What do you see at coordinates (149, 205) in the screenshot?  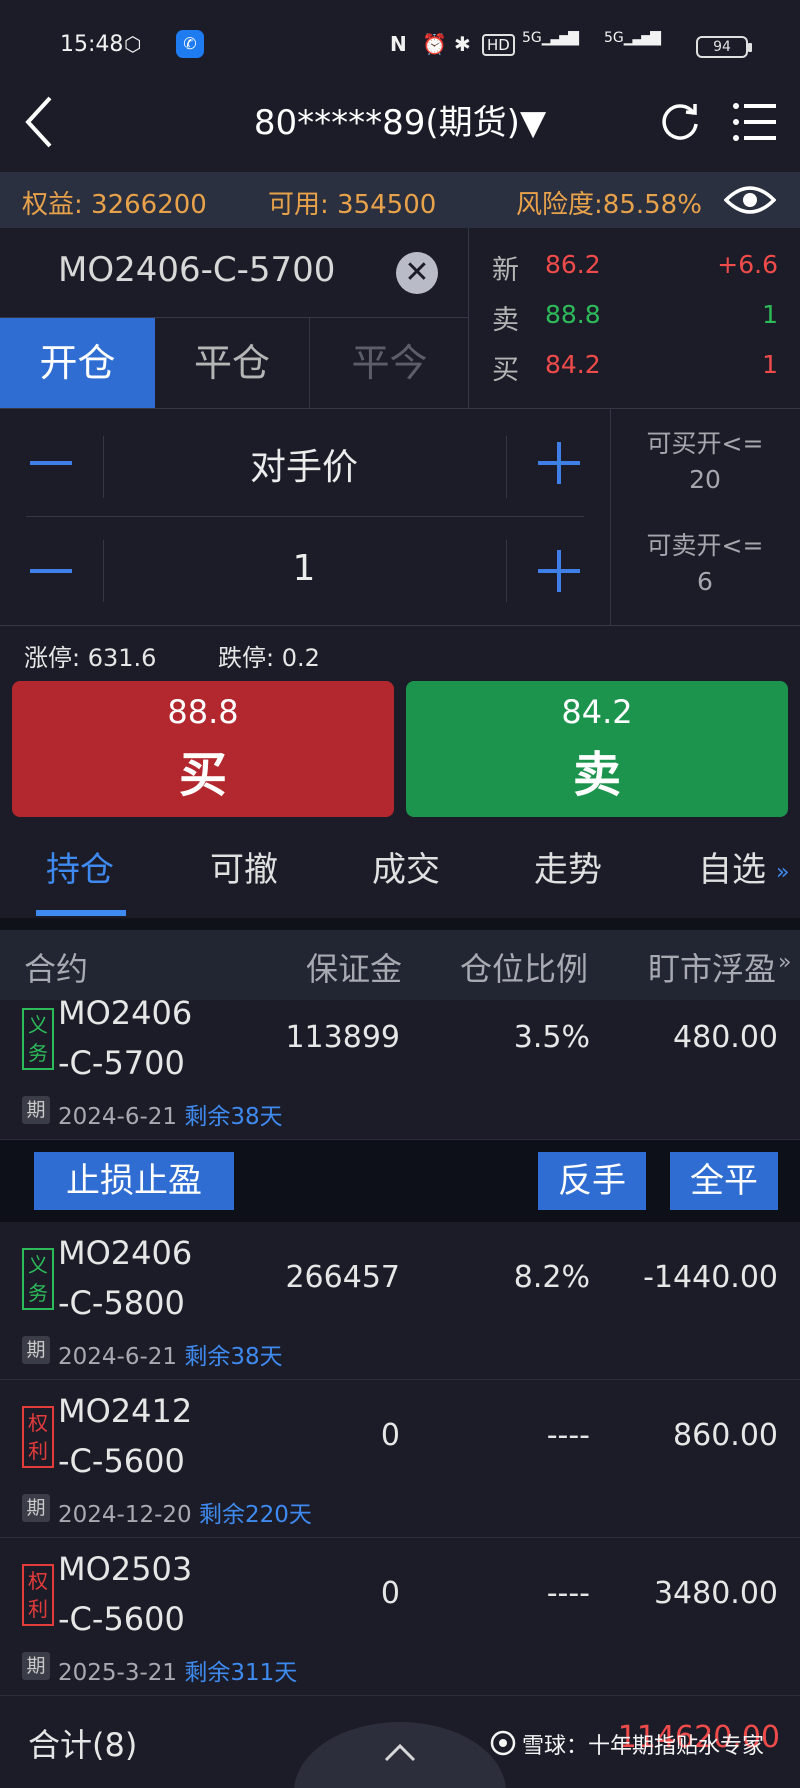 I see `equity-value: 3266200` at bounding box center [149, 205].